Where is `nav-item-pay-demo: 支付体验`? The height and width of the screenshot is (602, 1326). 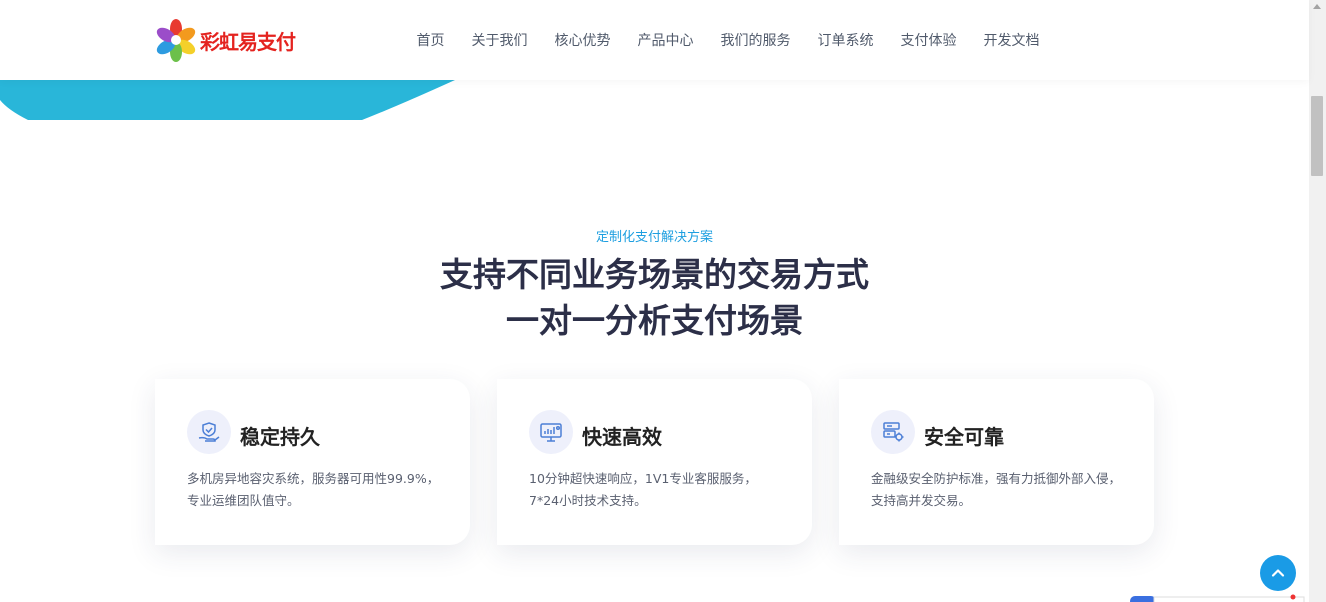
nav-item-pay-demo: 支付体验 is located at coordinates (929, 40).